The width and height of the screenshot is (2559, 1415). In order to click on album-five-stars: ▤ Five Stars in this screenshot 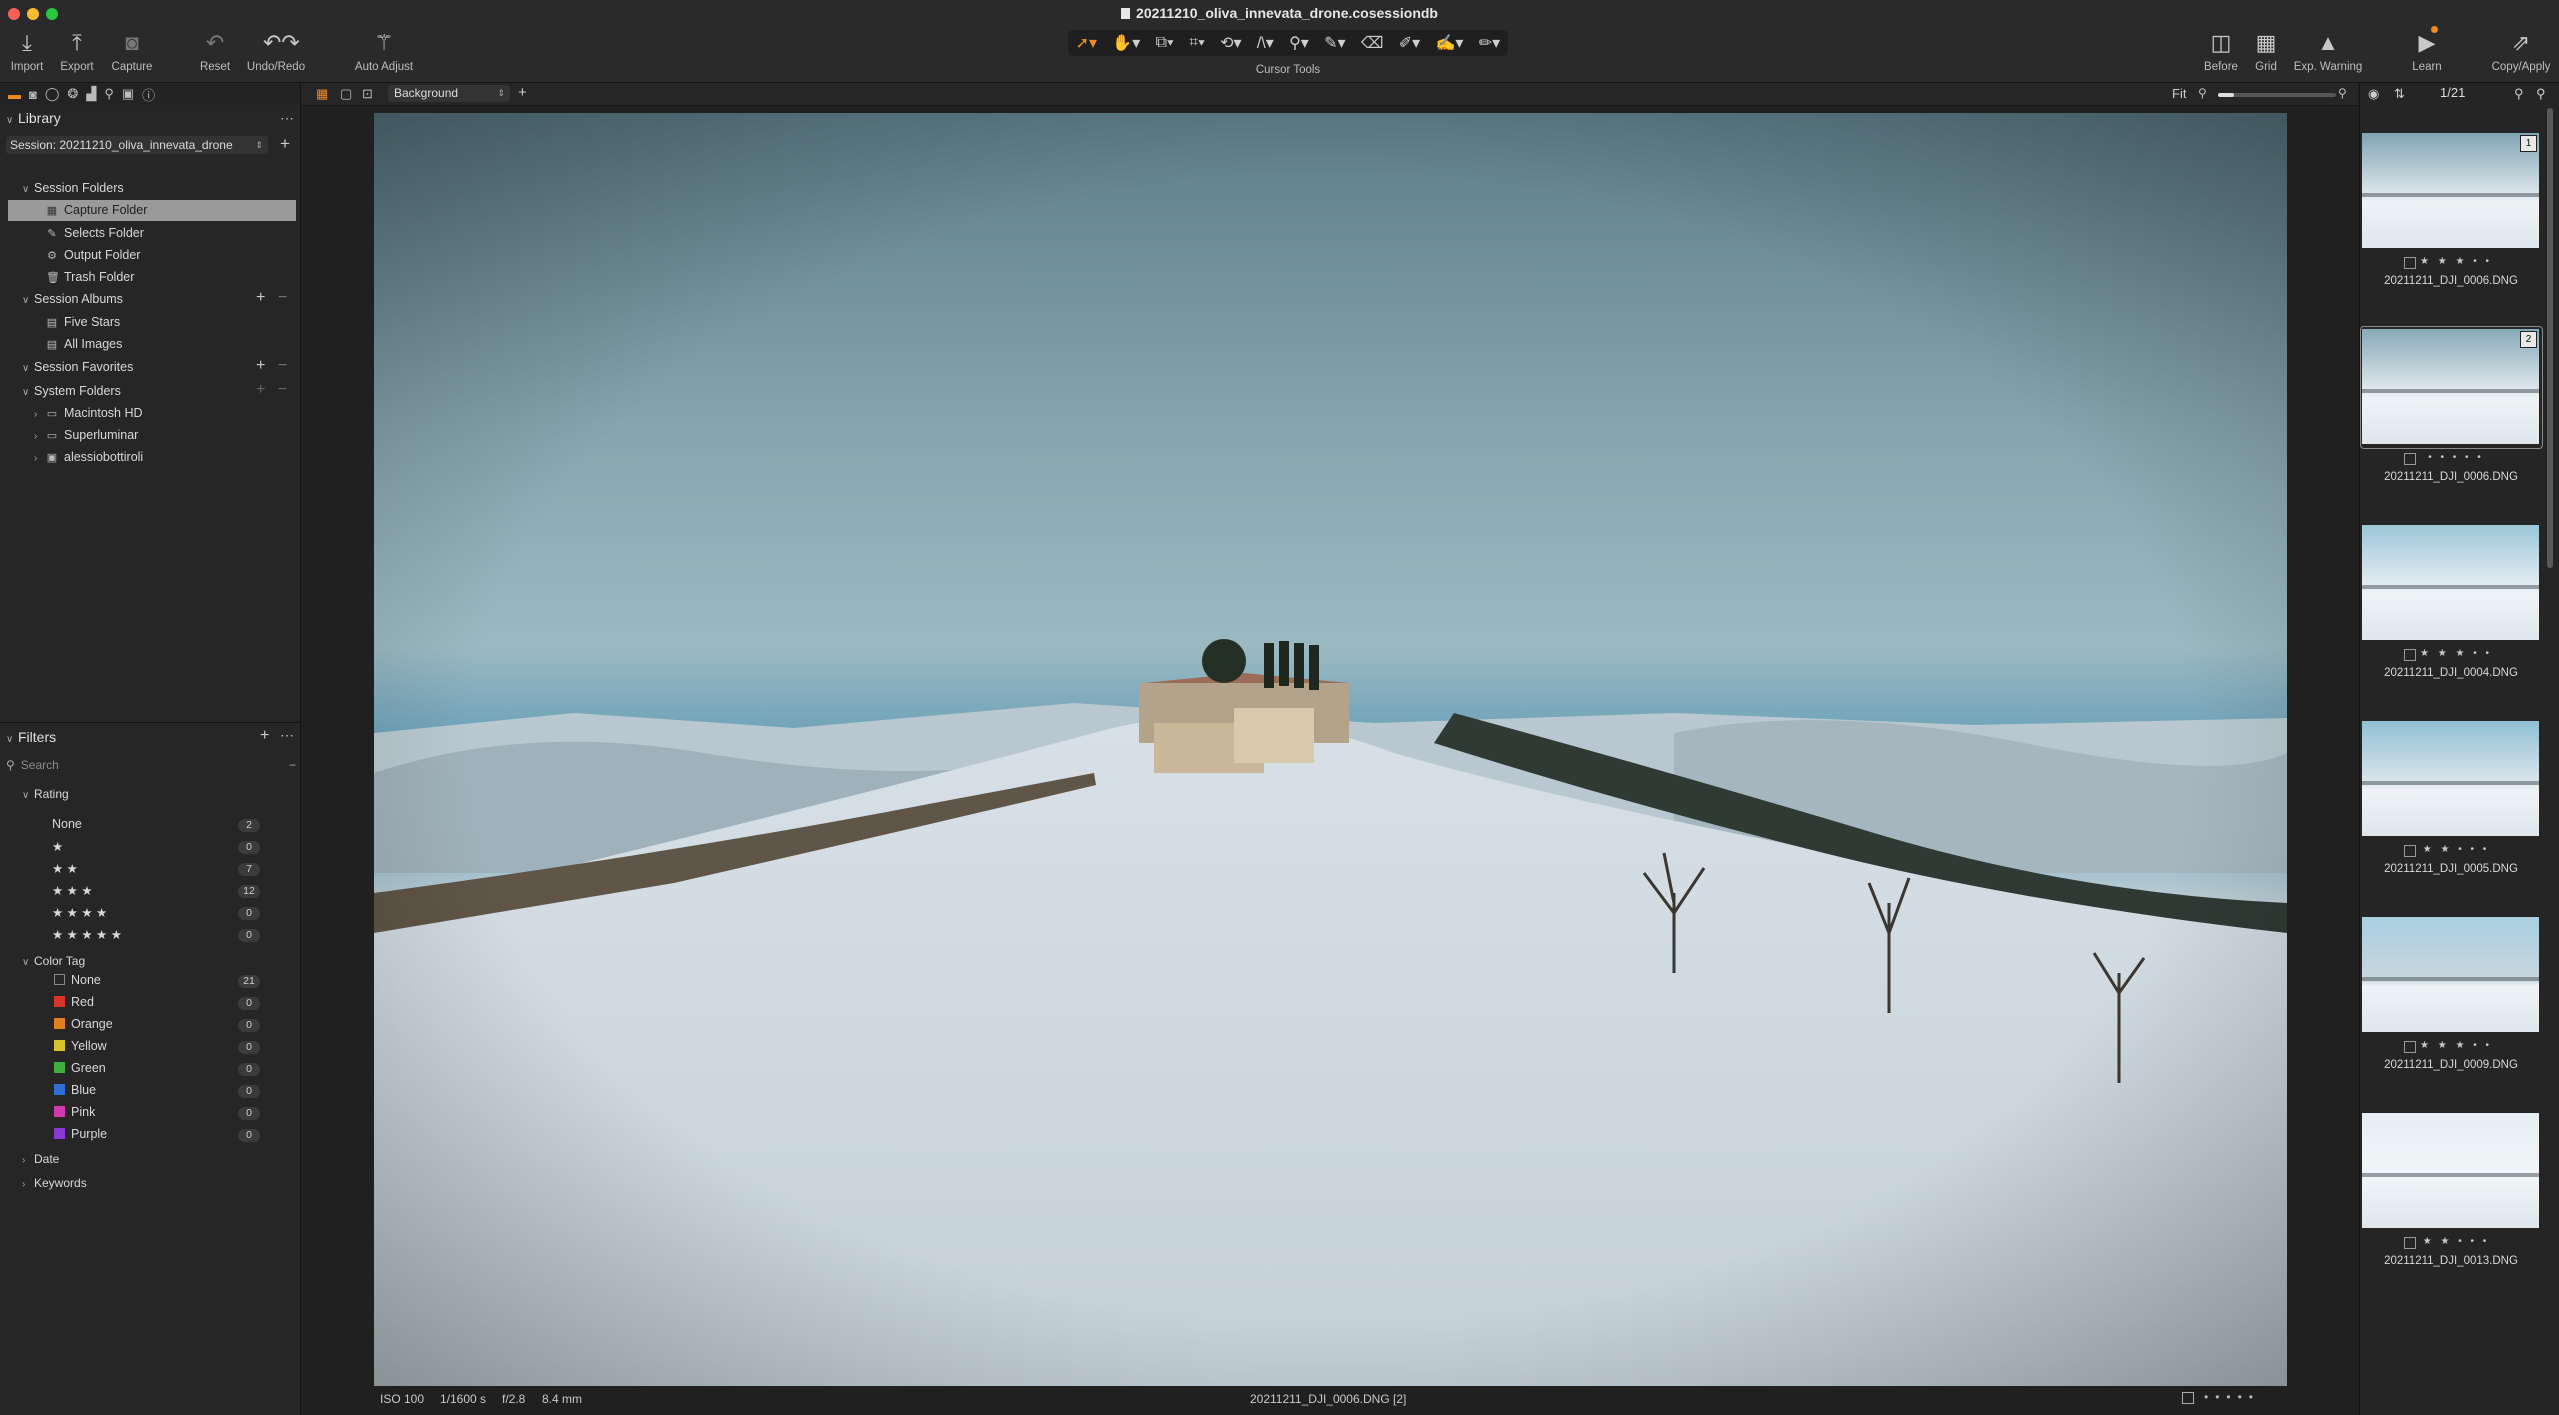, I will do `click(83, 322)`.